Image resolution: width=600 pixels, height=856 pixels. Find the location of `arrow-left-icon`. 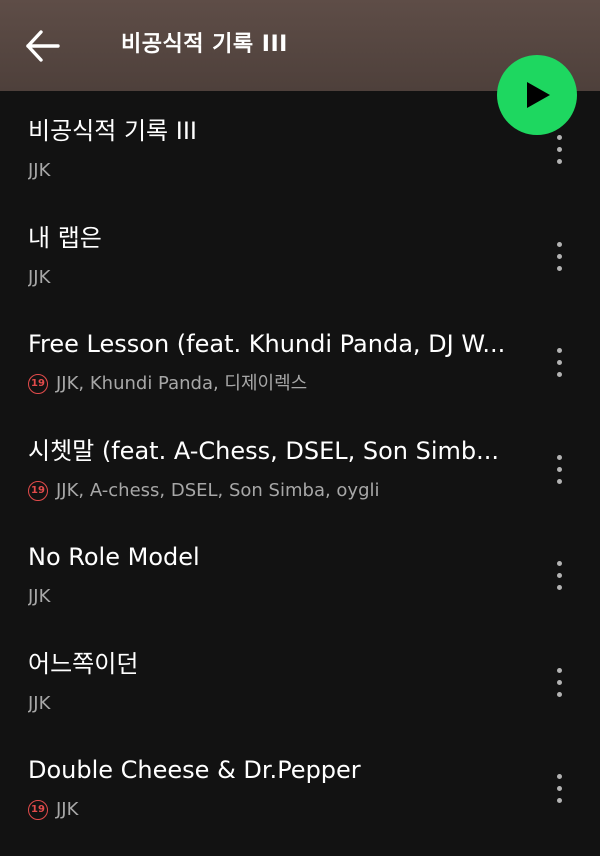

arrow-left-icon is located at coordinates (43, 46).